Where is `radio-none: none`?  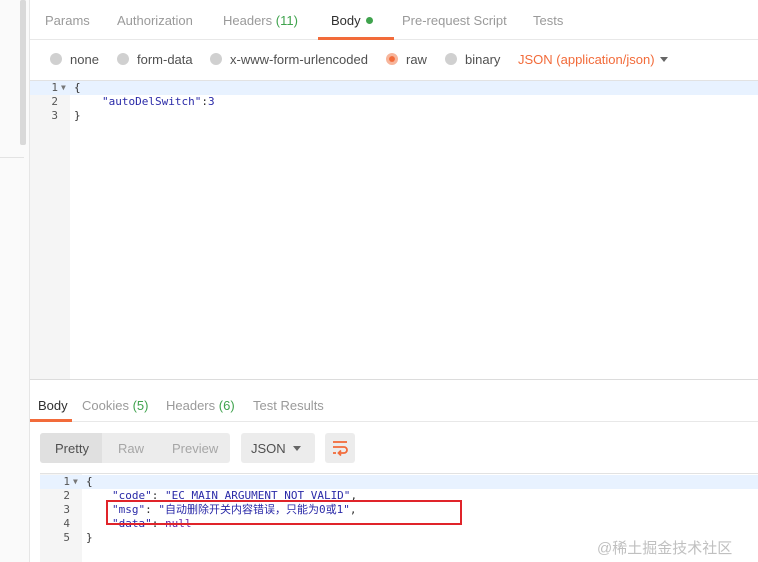
radio-none: none is located at coordinates (74, 59).